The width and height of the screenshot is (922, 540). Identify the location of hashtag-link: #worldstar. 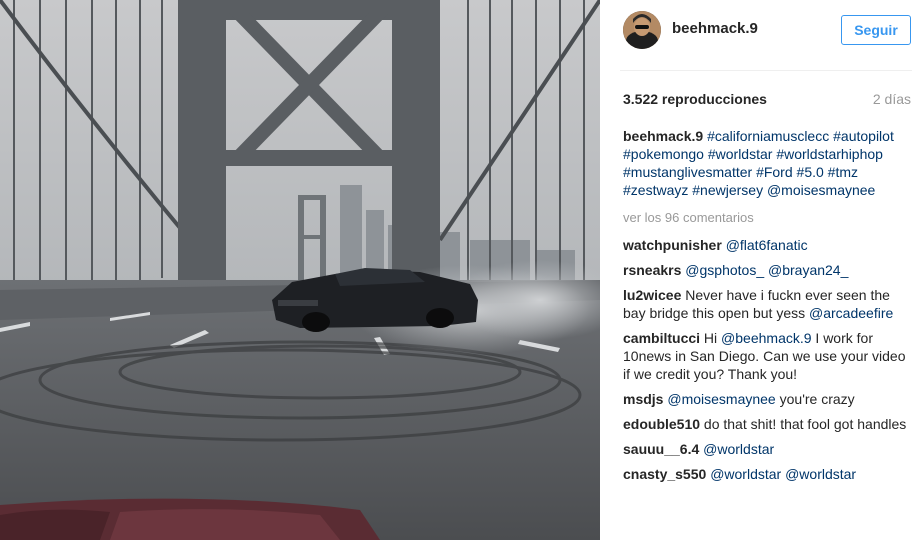
(740, 154).